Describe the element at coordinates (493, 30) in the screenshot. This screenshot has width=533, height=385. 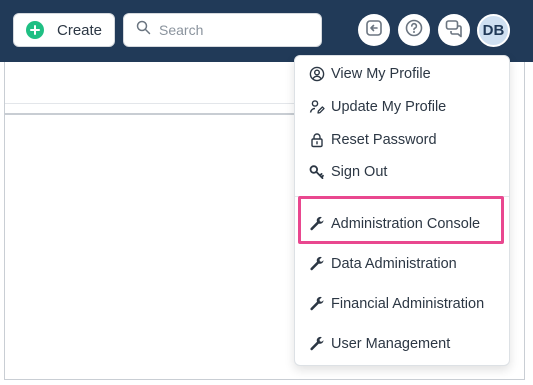
I see `user-avatar-button: DB` at that location.